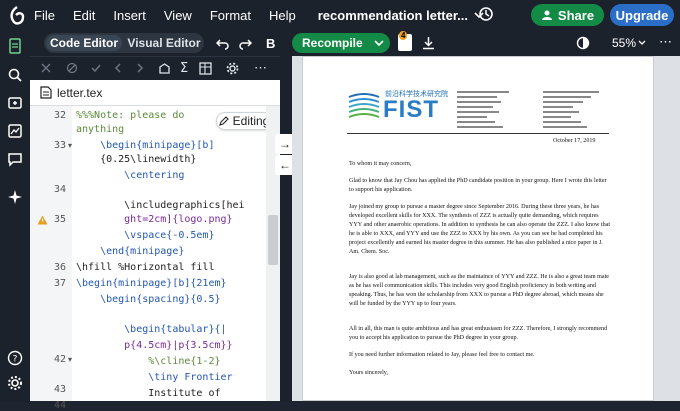  What do you see at coordinates (230, 15) in the screenshot?
I see `menu-format: Format` at bounding box center [230, 15].